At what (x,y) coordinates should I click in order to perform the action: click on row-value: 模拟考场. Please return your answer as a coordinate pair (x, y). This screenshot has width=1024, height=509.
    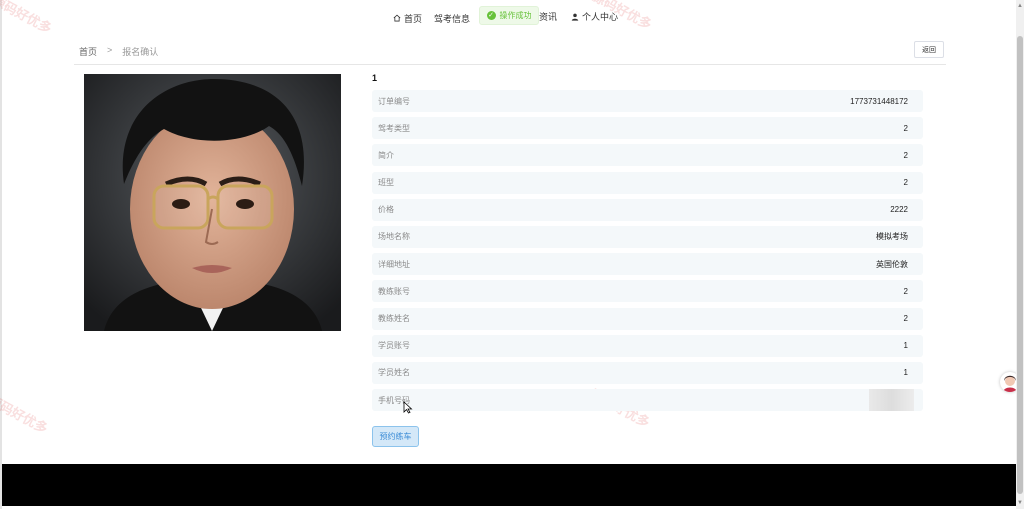
    Looking at the image, I should click on (892, 237).